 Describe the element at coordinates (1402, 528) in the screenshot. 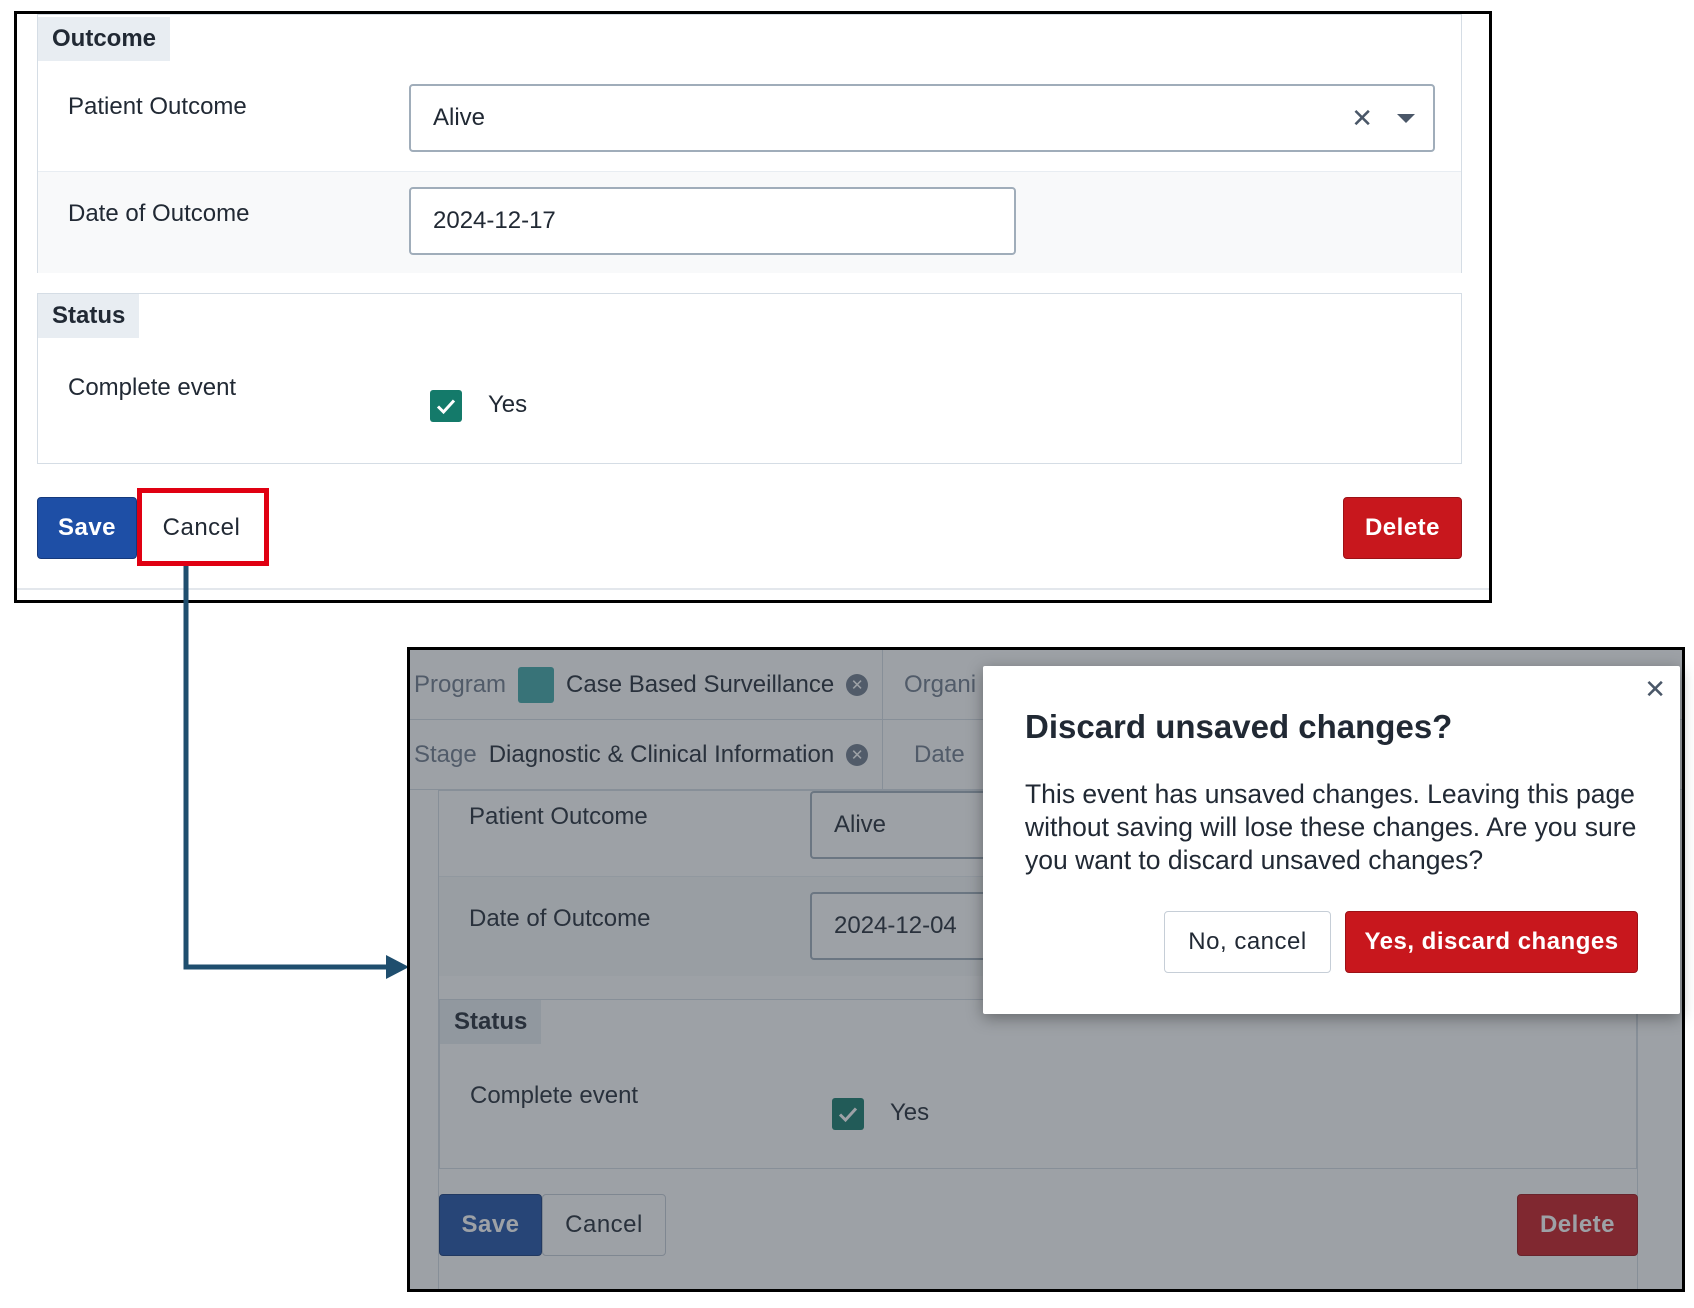

I see `delete-button: Delete` at that location.